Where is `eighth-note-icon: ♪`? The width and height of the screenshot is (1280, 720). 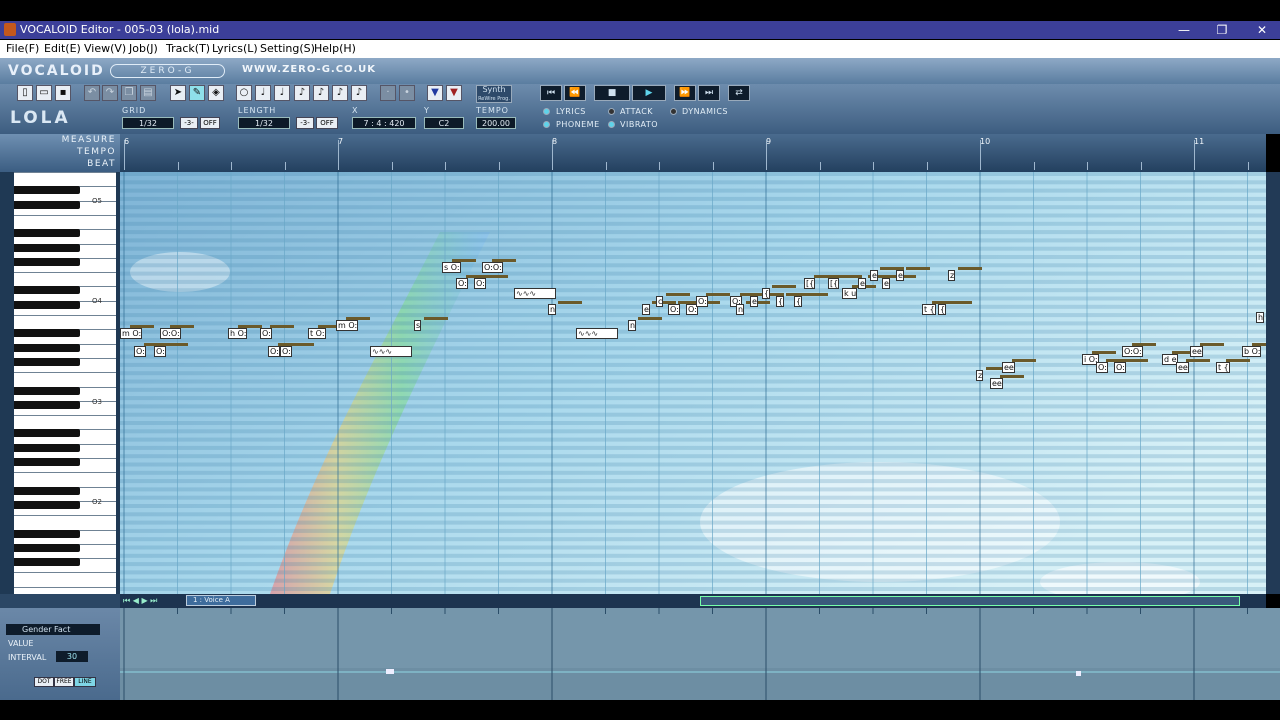
eighth-note-icon: ♪ is located at coordinates (302, 93).